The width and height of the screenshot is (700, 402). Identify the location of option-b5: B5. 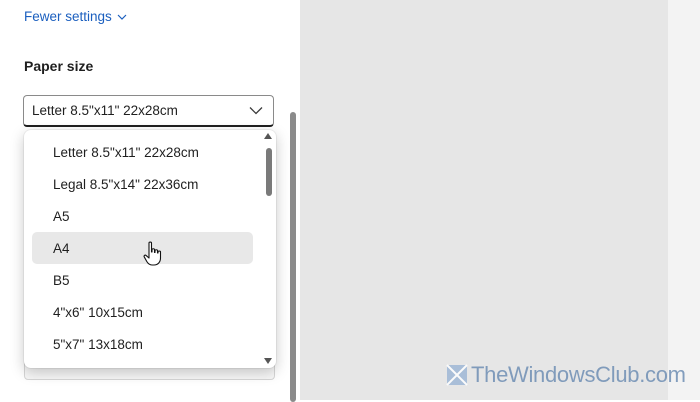
(142, 280).